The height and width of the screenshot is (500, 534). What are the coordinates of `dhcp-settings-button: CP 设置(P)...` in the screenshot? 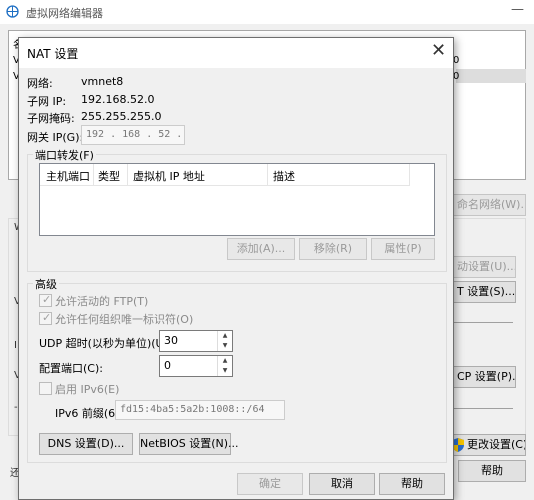 It's located at (483, 377).